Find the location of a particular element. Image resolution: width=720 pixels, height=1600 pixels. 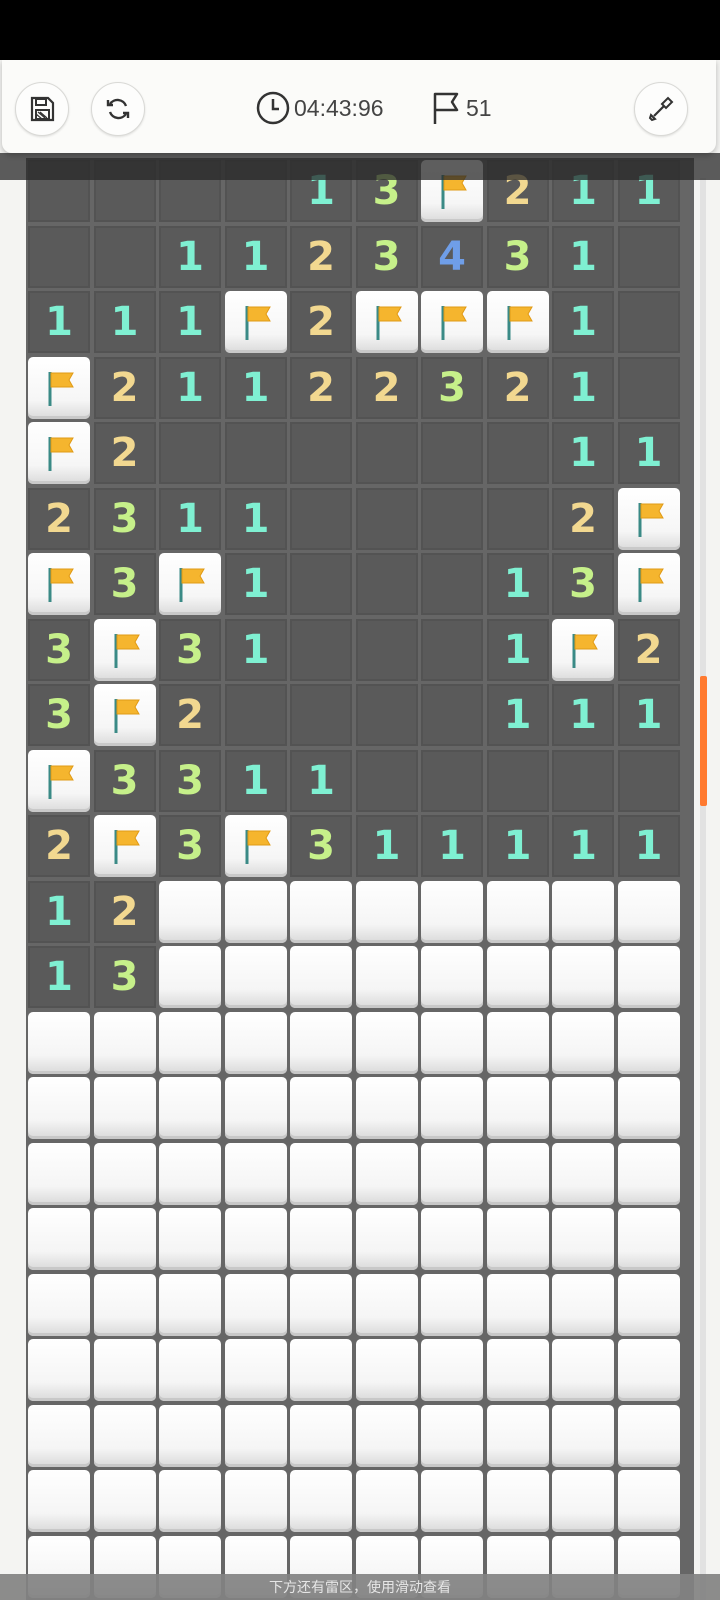

restart-button is located at coordinates (118, 109).